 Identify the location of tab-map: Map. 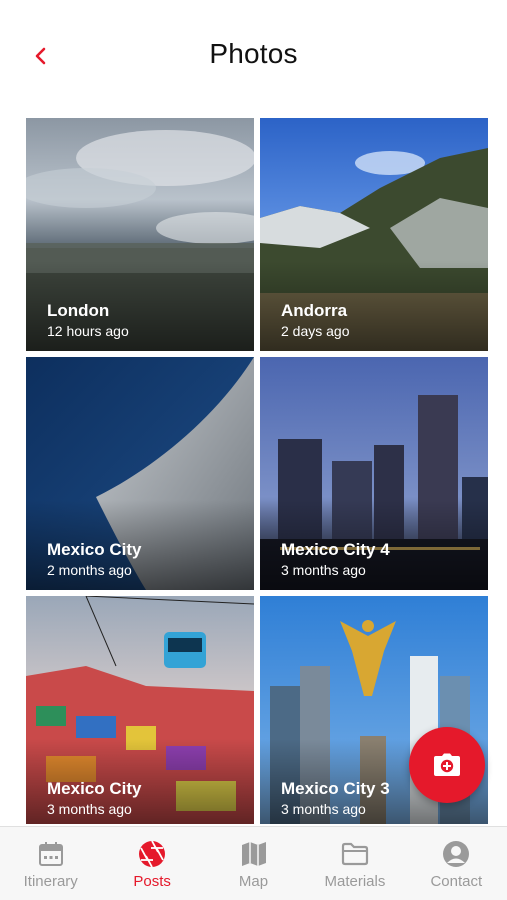
(253, 863).